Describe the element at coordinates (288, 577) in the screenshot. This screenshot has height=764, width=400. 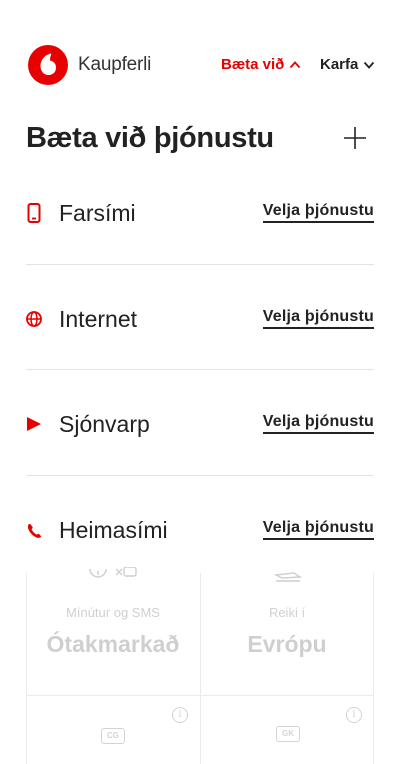
I see `plane-icon` at that location.